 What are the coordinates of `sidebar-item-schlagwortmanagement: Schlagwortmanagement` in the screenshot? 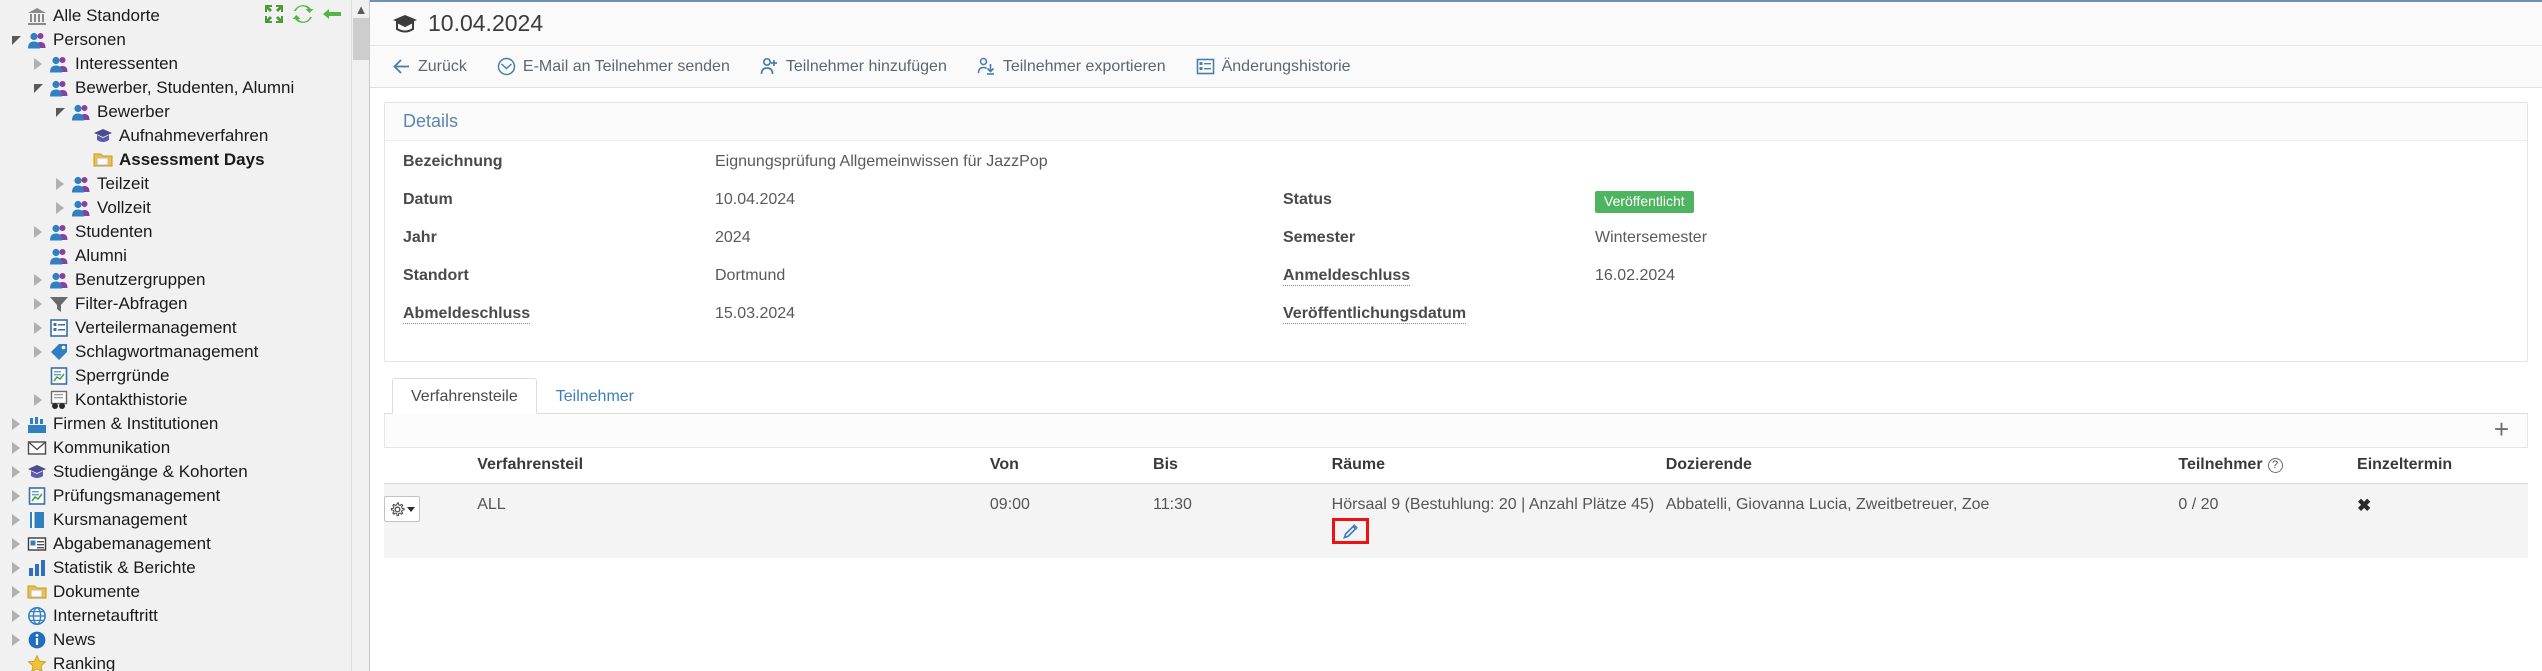 It's located at (184, 352).